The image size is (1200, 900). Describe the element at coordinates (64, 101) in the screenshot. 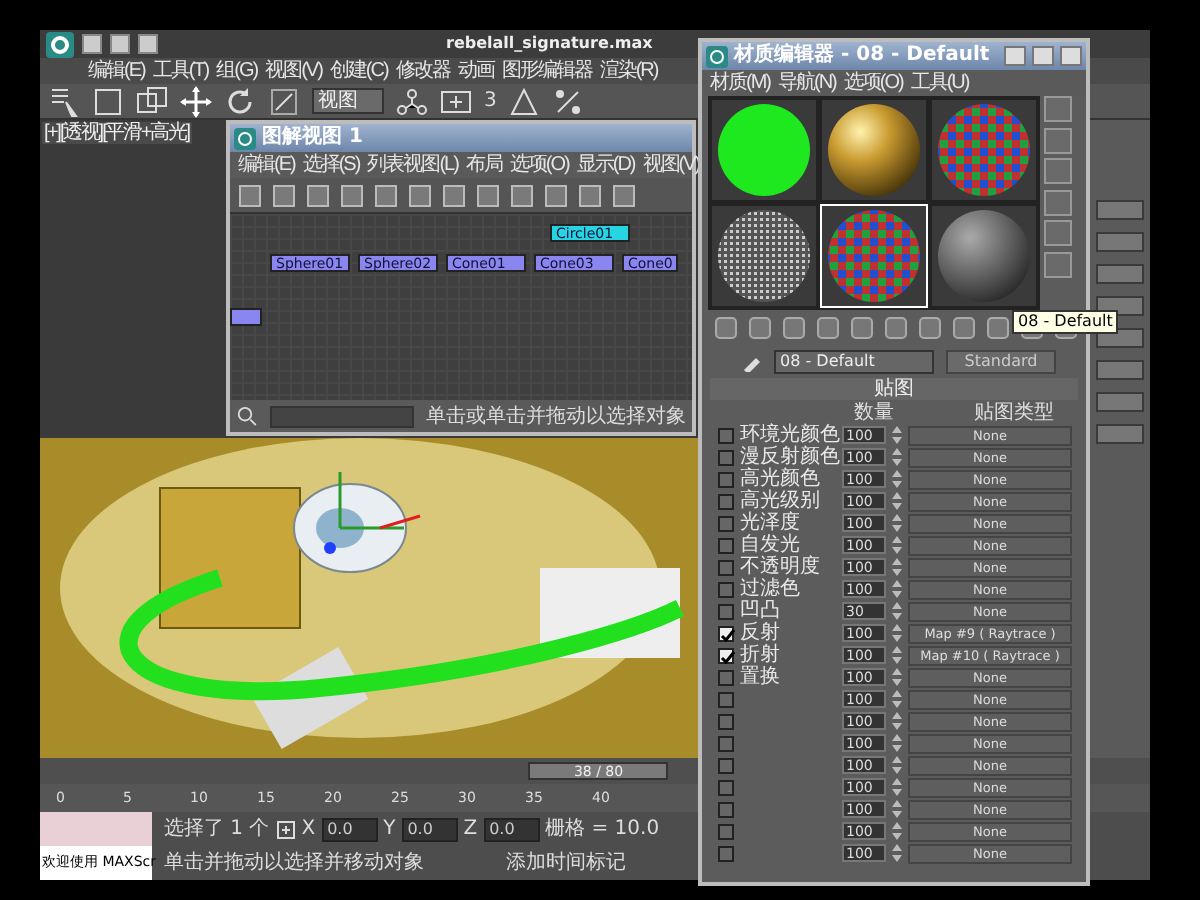

I see `select-icon` at that location.